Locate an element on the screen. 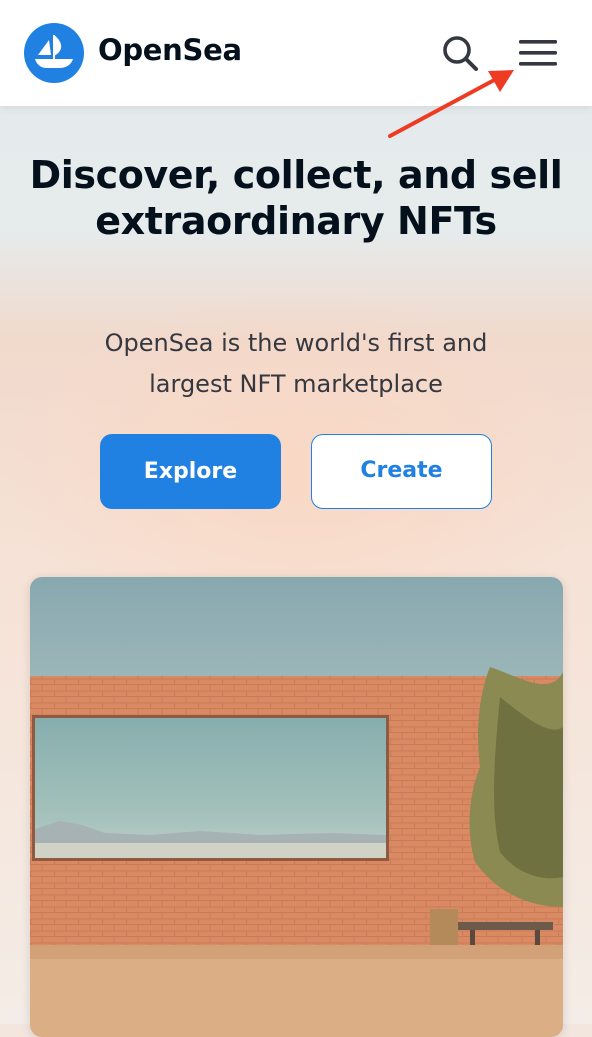  explore-button: Explore is located at coordinates (190, 471).